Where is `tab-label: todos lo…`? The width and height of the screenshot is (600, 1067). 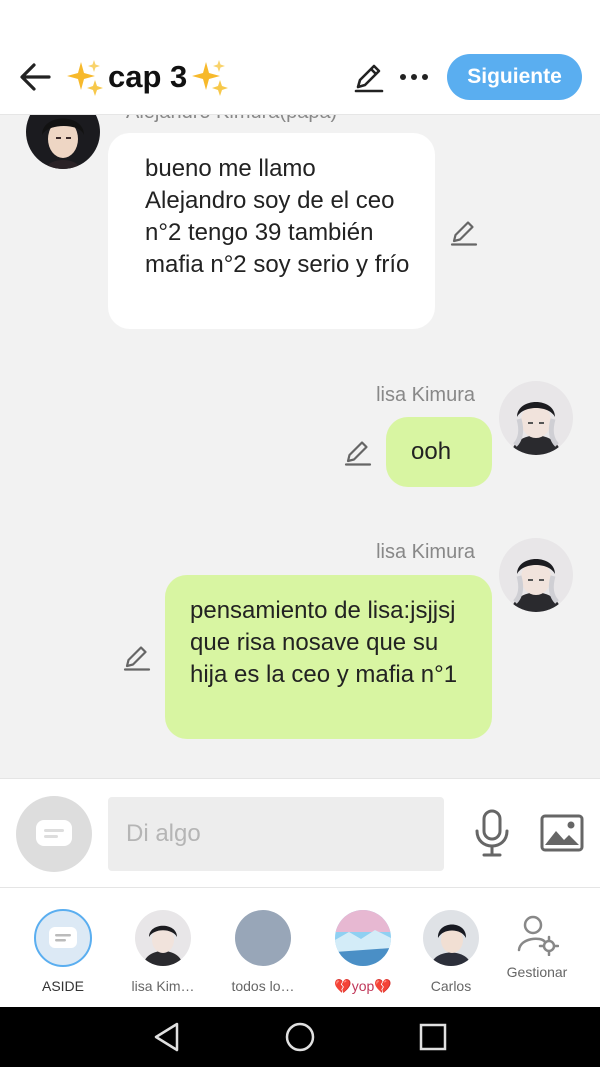
tab-label: todos lo… is located at coordinates (263, 986).